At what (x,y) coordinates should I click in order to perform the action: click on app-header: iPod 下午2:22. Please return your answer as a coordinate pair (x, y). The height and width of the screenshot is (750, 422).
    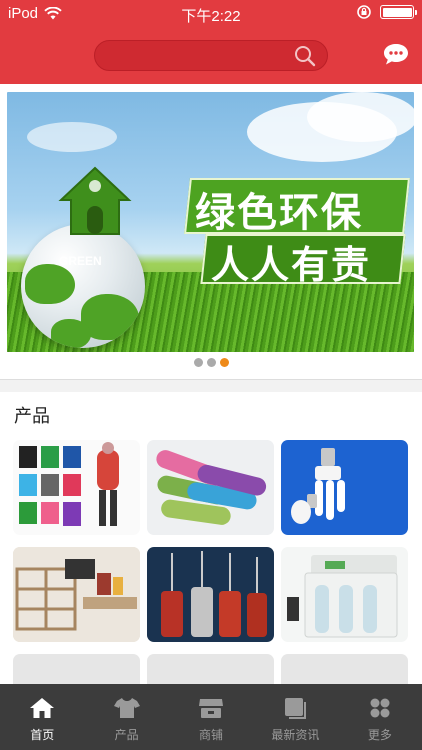
    Looking at the image, I should click on (211, 42).